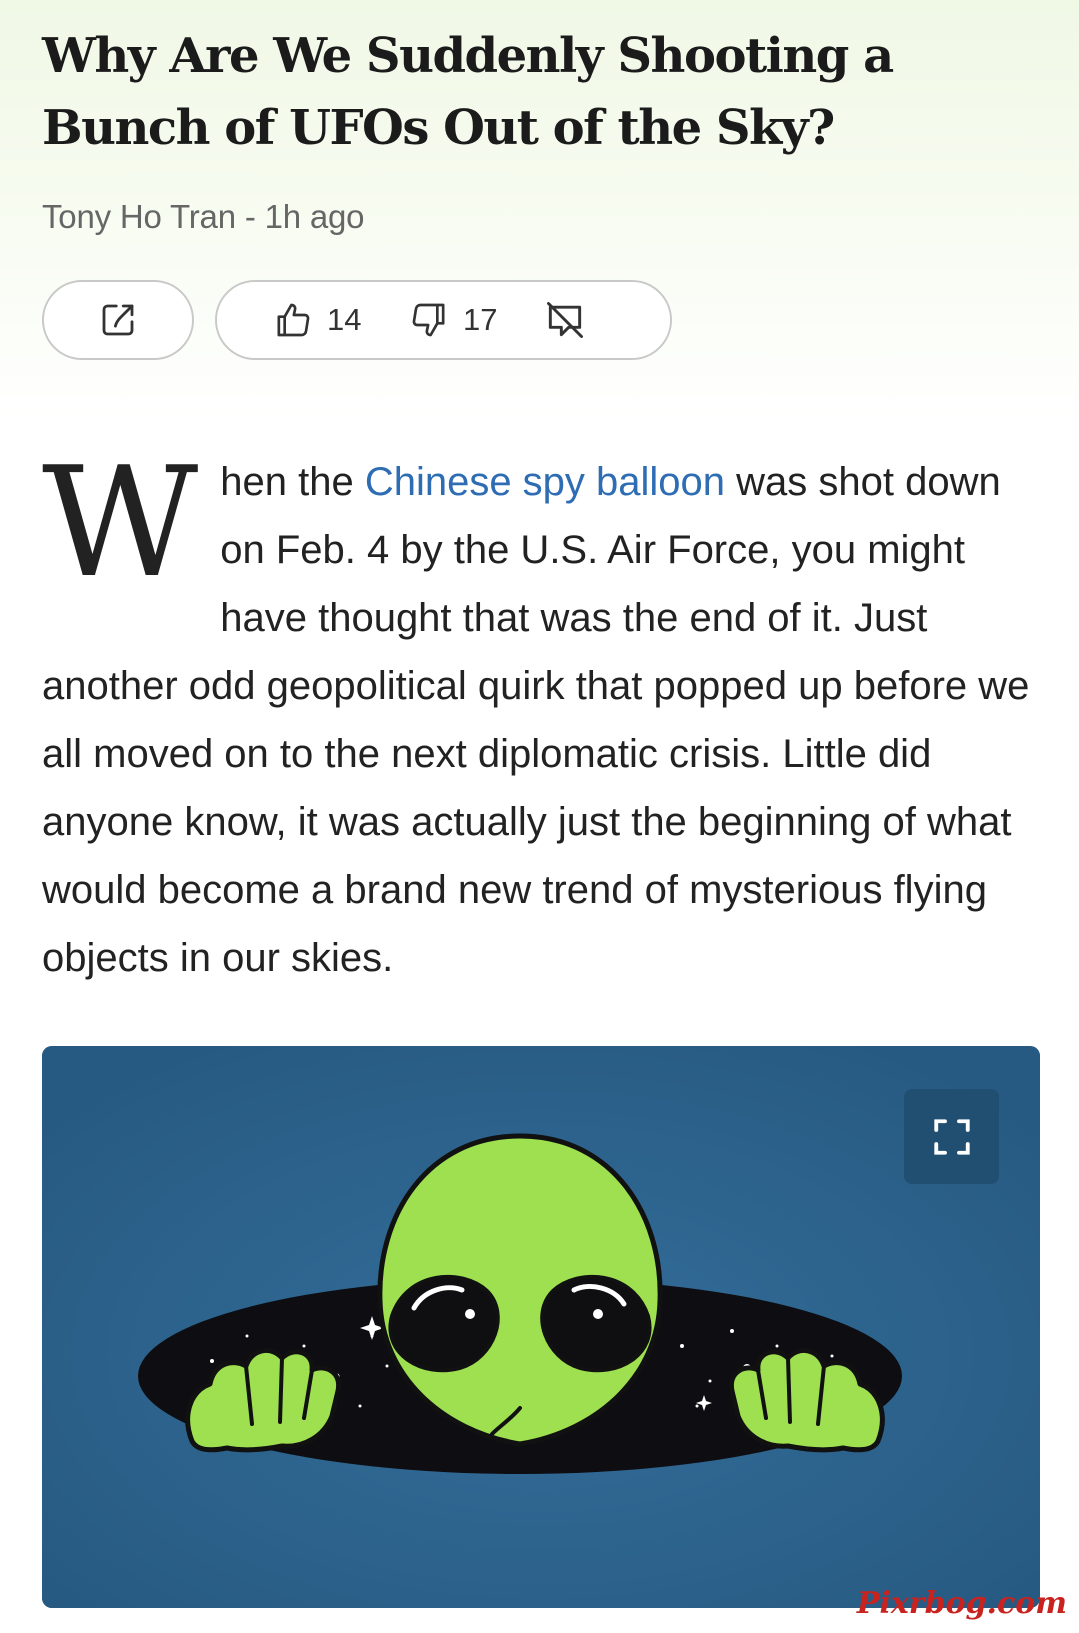 Image resolution: width=1079 pixels, height=1633 pixels. What do you see at coordinates (453, 320) in the screenshot?
I see `dislike-button: 17` at bounding box center [453, 320].